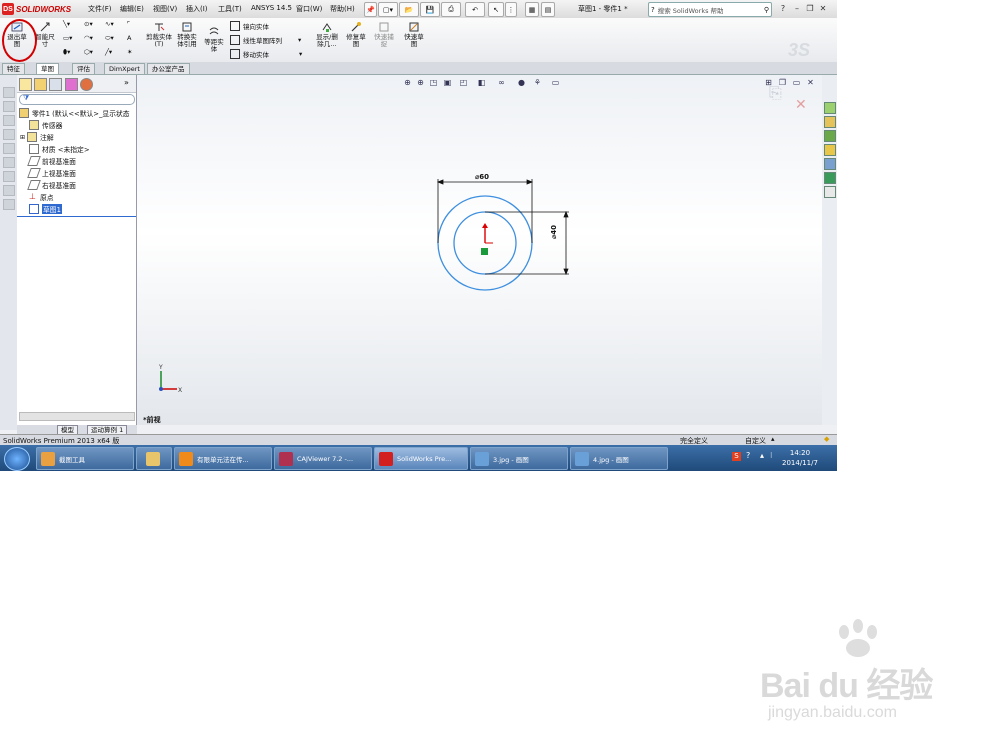 The width and height of the screenshot is (1000, 750). What do you see at coordinates (309, 9) in the screenshot?
I see `menu-window: 窗口(W)` at bounding box center [309, 9].